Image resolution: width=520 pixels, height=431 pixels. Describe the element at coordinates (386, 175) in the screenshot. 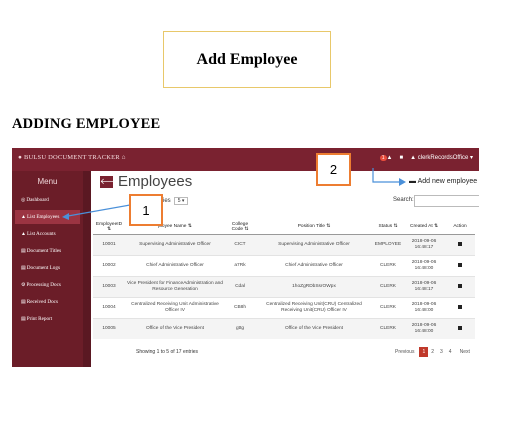

I see `arrow-two-line` at that location.